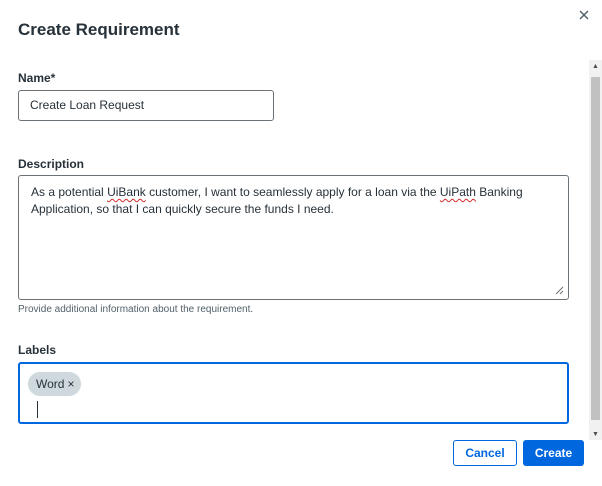 Image resolution: width=602 pixels, height=486 pixels. I want to click on close-icon, so click(584, 15).